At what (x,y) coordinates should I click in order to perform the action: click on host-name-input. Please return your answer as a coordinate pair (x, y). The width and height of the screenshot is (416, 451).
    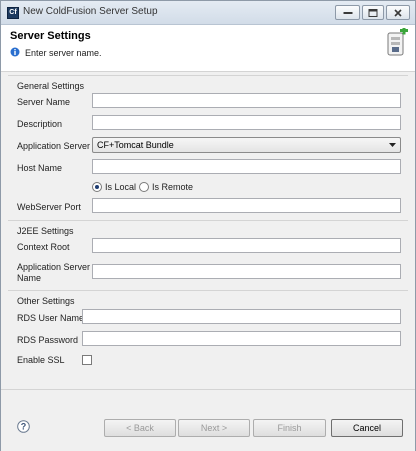
    Looking at the image, I should click on (246, 166).